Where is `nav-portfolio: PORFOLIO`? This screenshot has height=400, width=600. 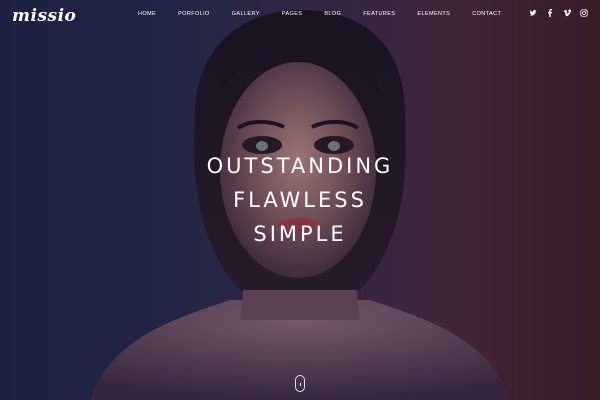 nav-portfolio: PORFOLIO is located at coordinates (194, 14).